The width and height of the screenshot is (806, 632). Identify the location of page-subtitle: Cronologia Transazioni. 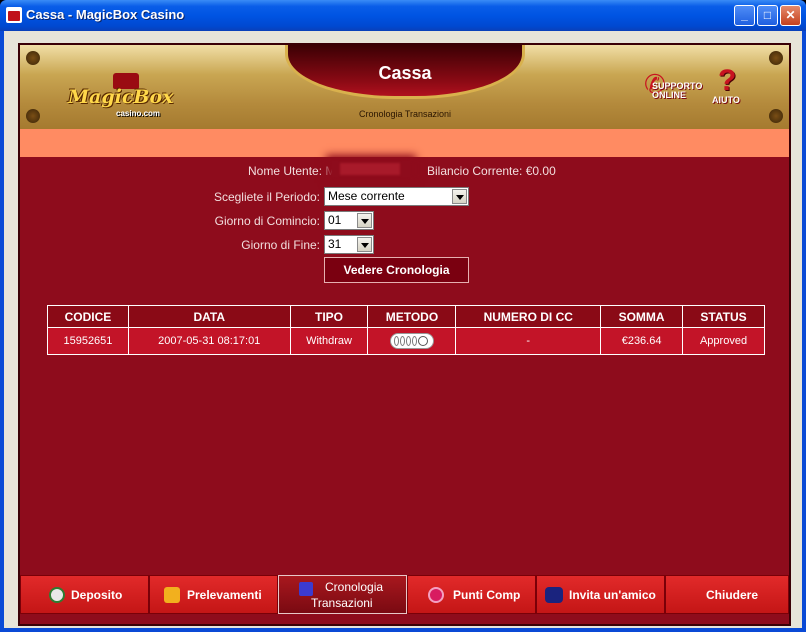
(405, 114).